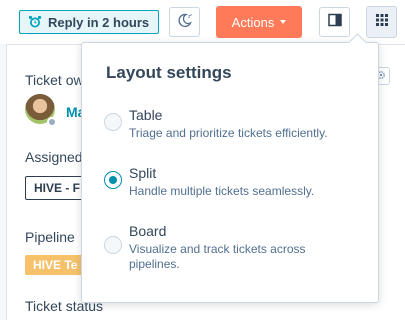  Describe the element at coordinates (50, 237) in the screenshot. I see `pipeline-label: Pipeline` at that location.